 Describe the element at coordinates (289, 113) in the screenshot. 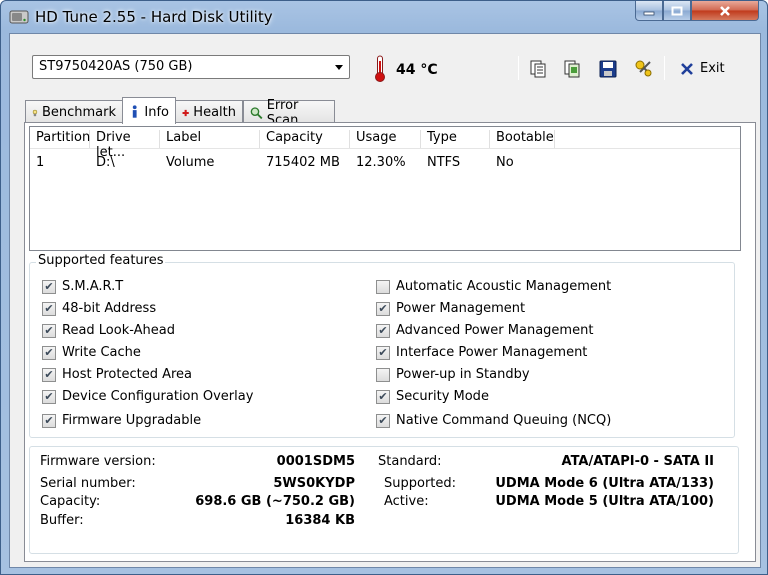

I see `tab-error-scan: Error Scan` at that location.